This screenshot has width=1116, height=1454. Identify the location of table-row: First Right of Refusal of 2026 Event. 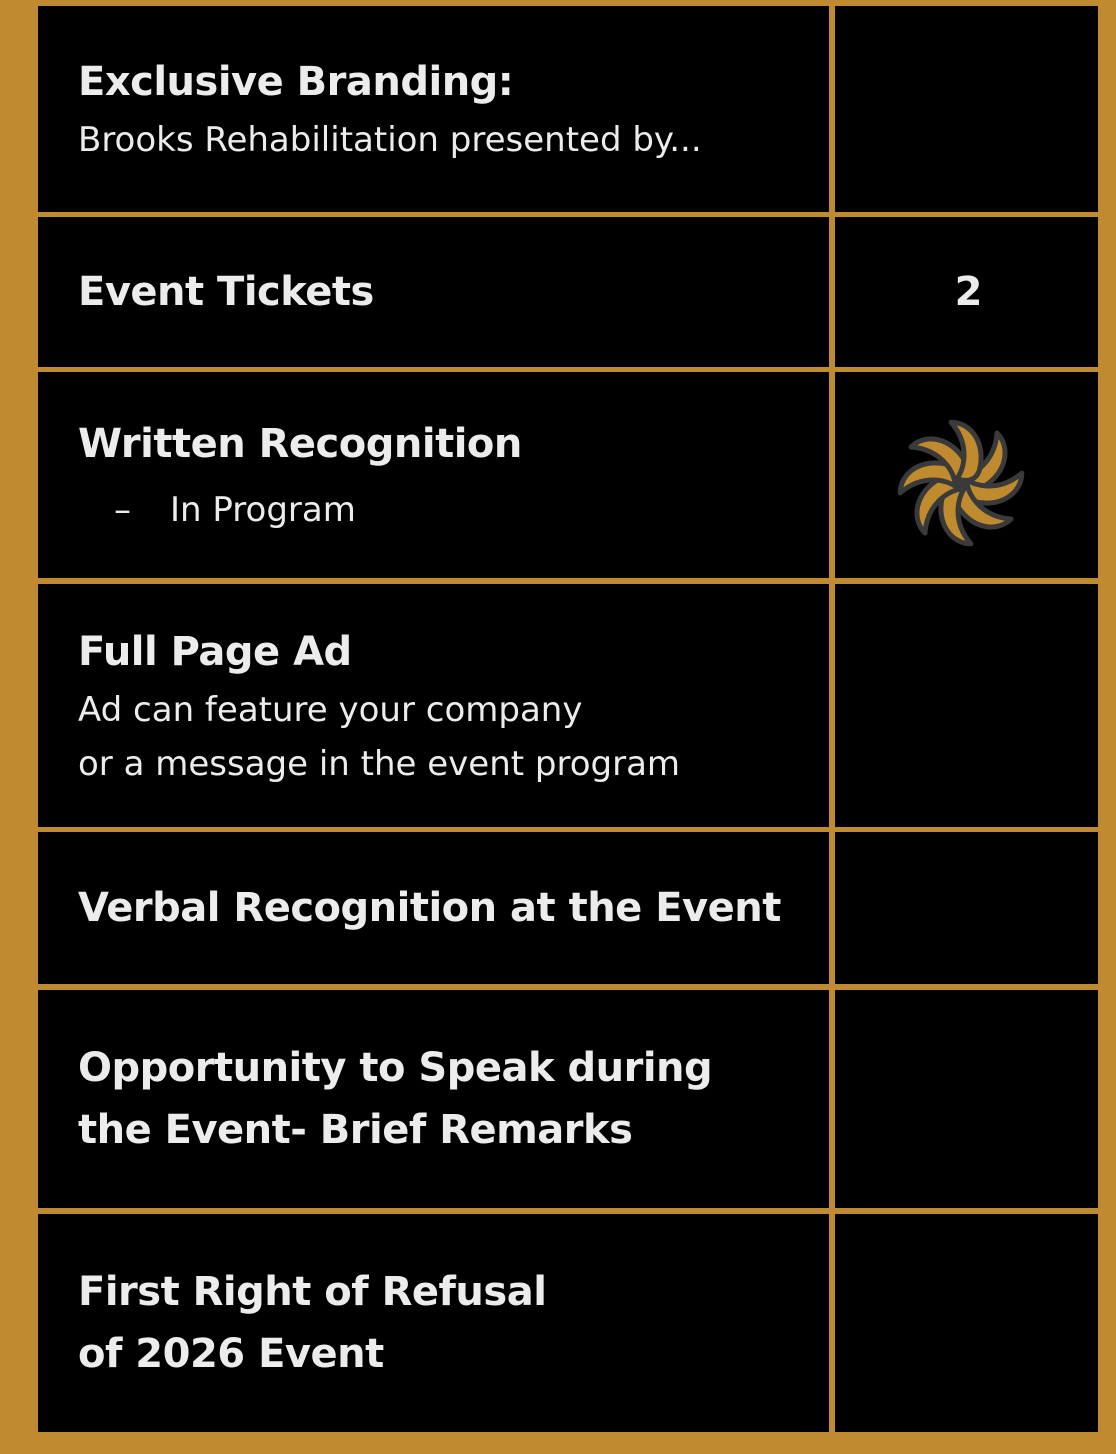
(558, 1323).